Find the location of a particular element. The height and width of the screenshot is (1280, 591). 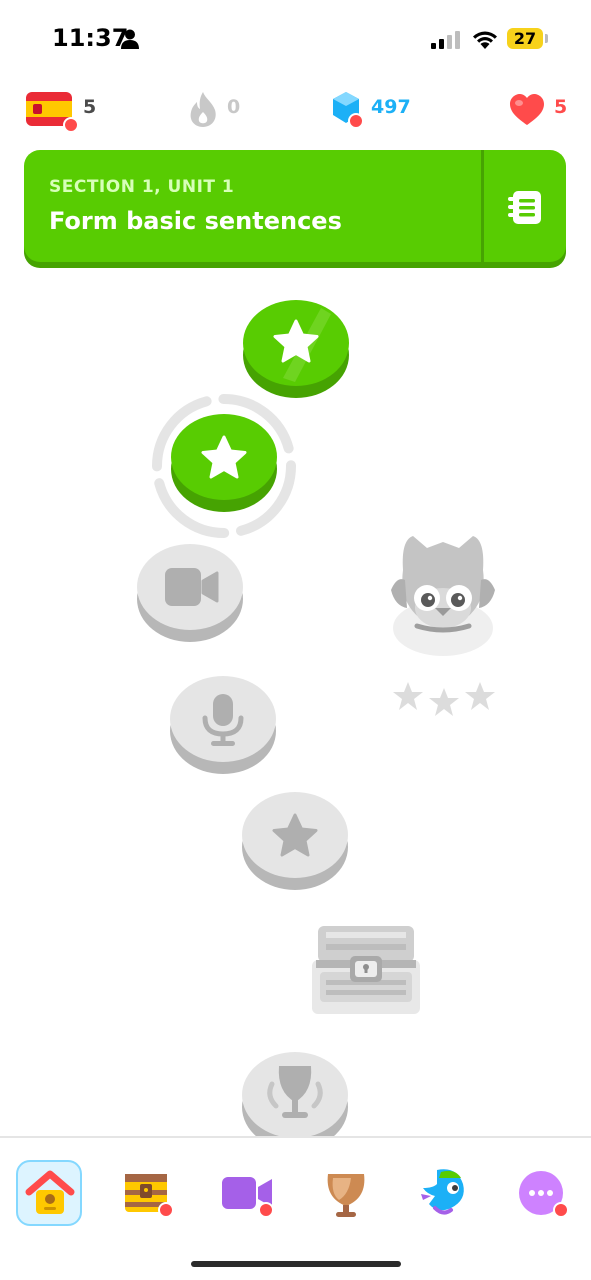

gems-count: 497 is located at coordinates (391, 107).